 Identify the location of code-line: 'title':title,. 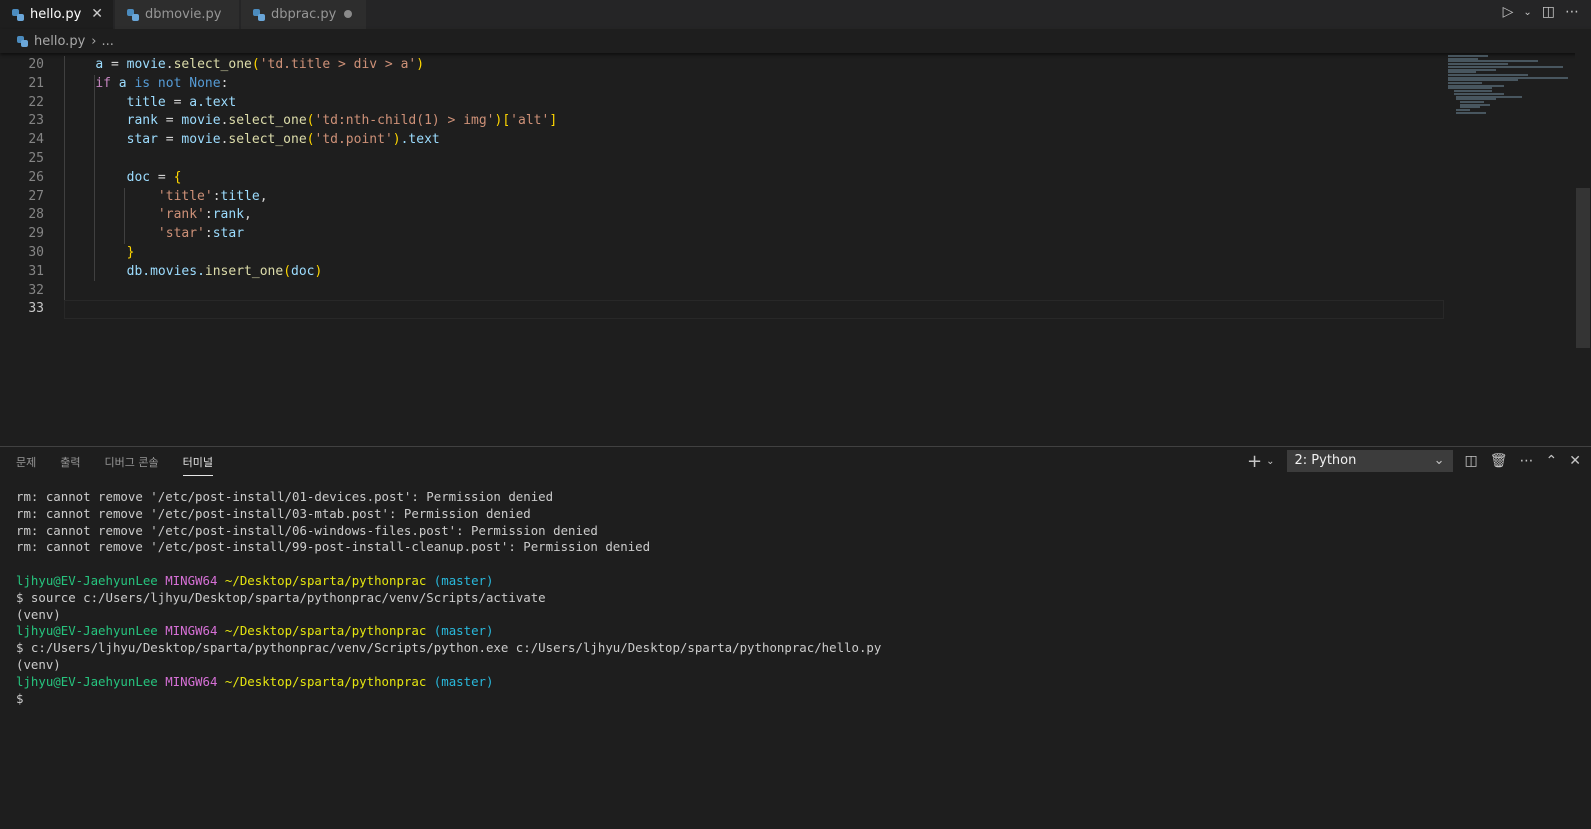
(754, 197).